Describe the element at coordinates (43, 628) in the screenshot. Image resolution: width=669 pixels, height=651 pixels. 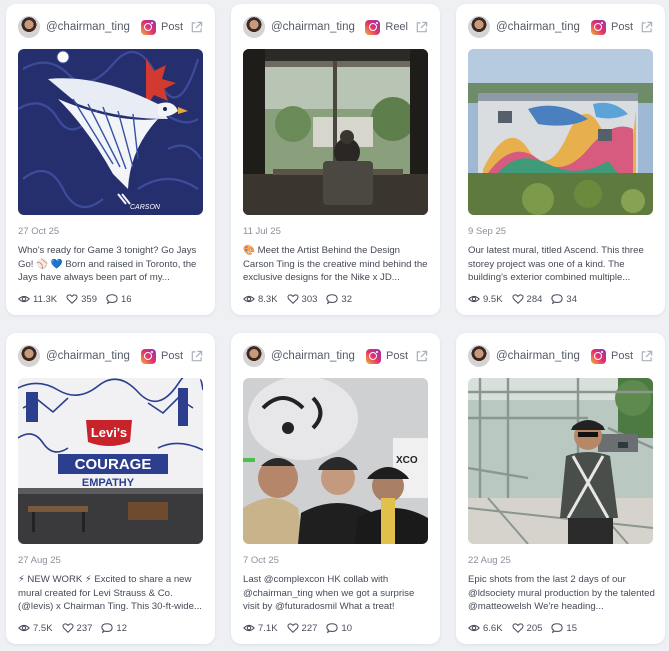
I see `views-count: 7.5K` at that location.